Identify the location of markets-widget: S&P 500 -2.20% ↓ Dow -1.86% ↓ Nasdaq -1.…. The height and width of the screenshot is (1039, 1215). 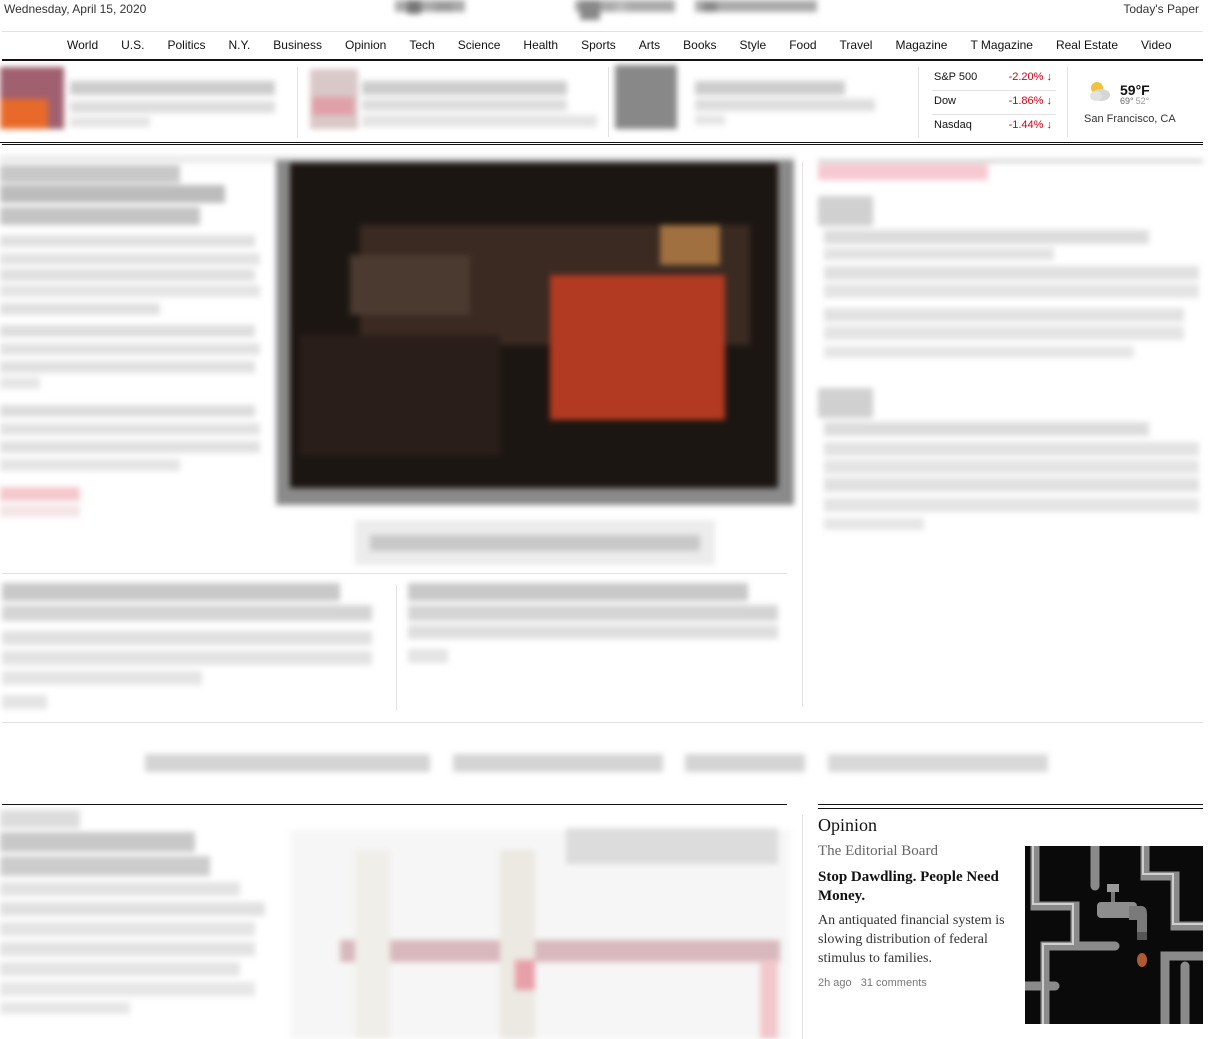
(994, 103).